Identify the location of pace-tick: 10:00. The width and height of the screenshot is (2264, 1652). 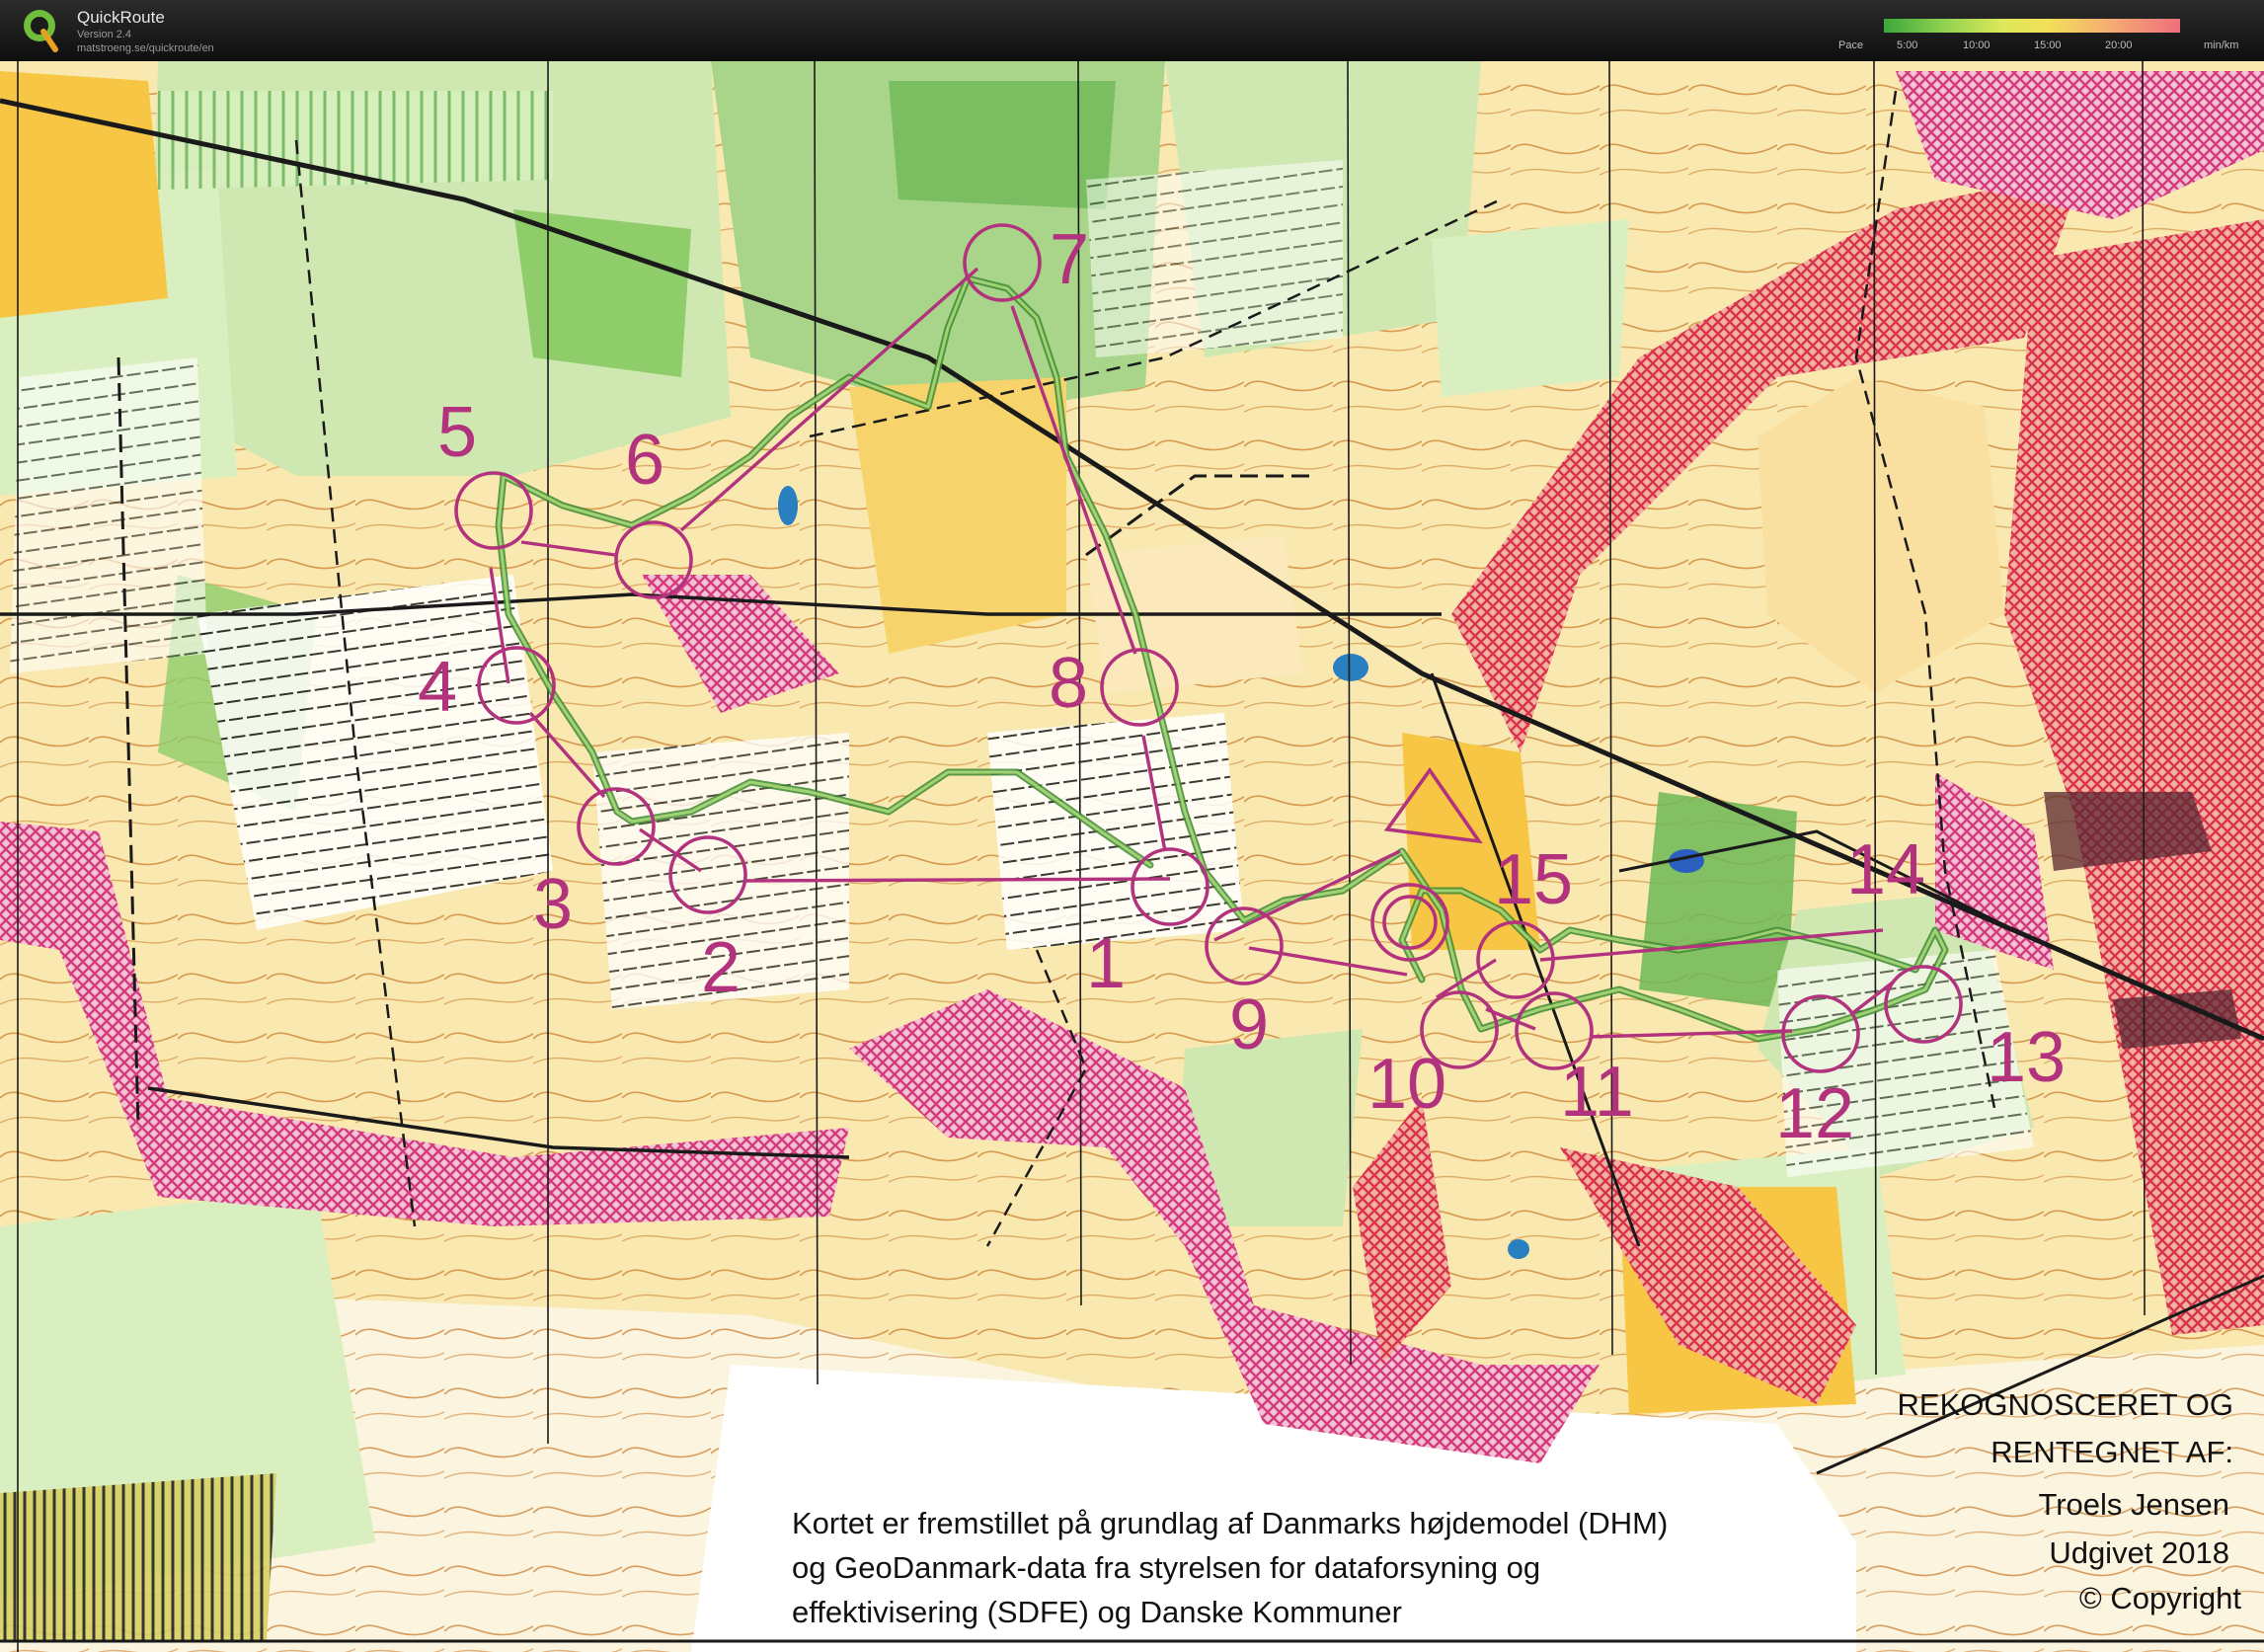
(1977, 45).